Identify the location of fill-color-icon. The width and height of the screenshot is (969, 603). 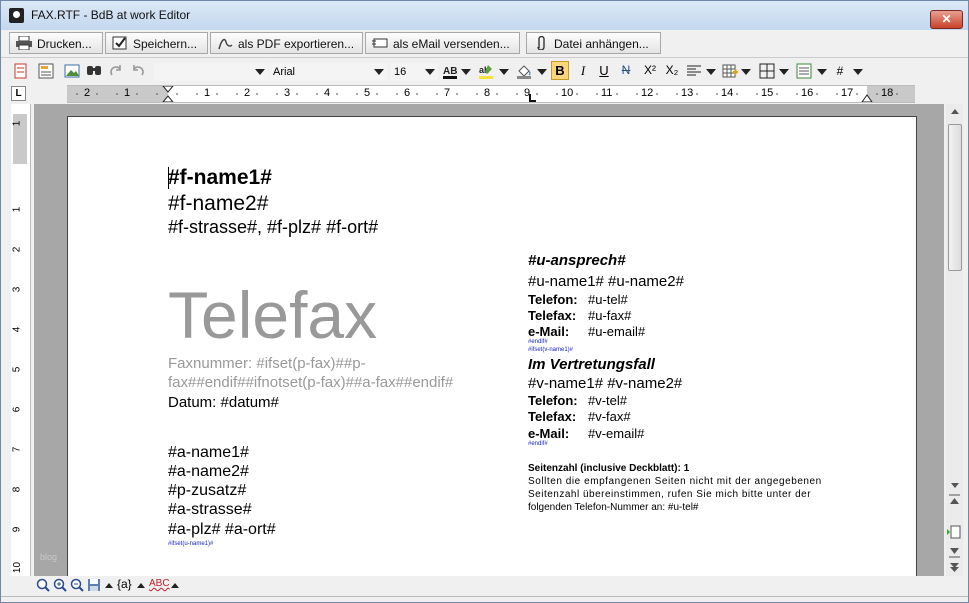
(524, 71).